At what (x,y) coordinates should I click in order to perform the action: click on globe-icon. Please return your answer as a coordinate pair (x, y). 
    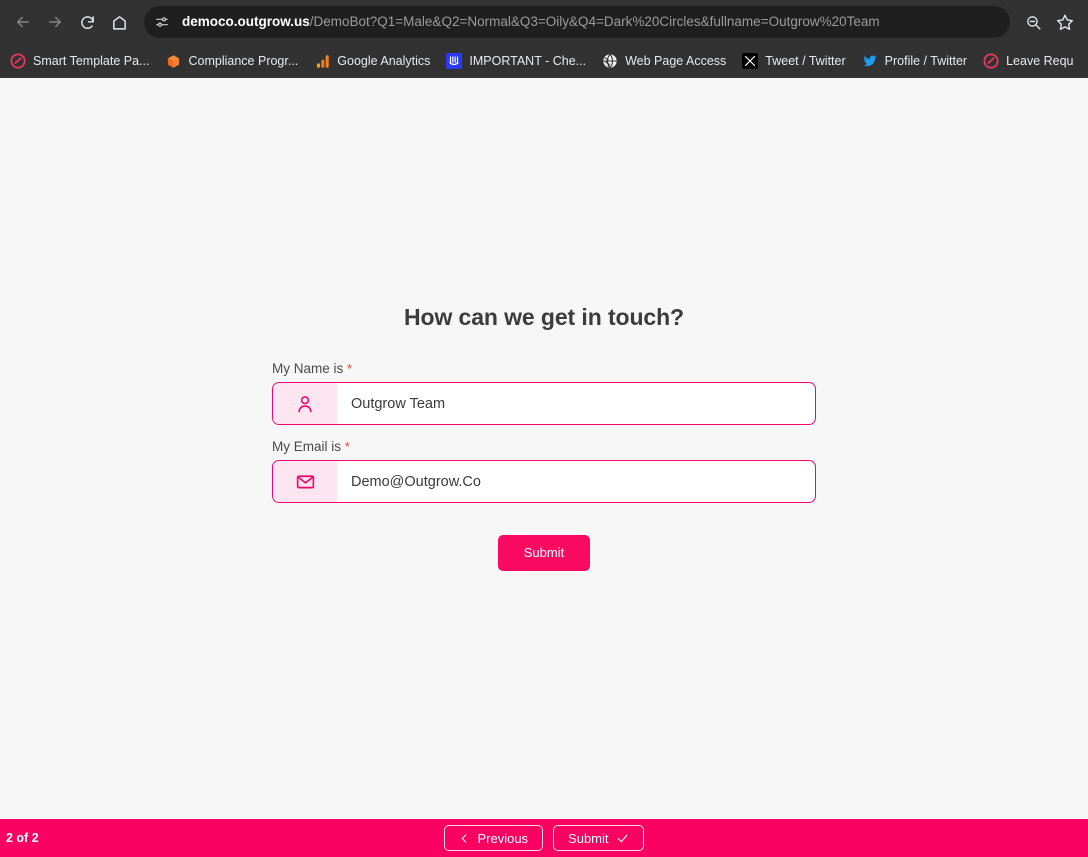
    Looking at the image, I should click on (610, 61).